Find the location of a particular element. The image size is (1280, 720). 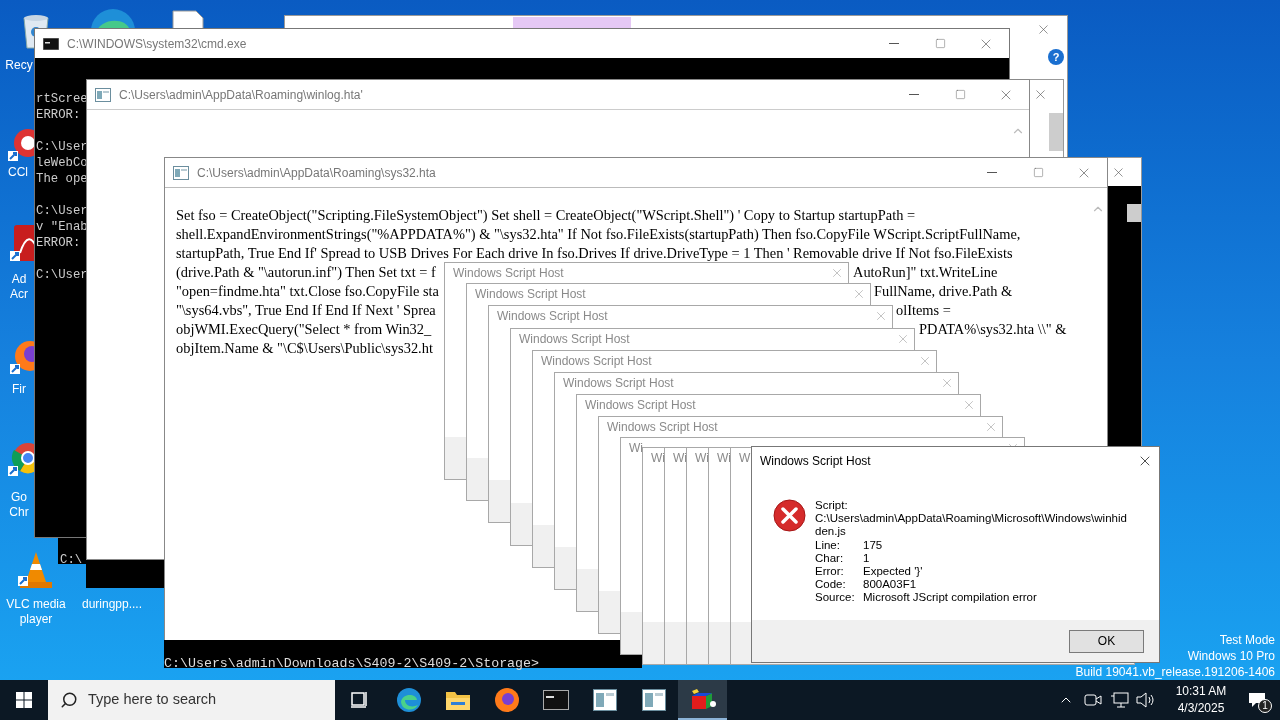

window-title: C:\Users\admin\AppData\Roaming\sys32.hta is located at coordinates (316, 173).